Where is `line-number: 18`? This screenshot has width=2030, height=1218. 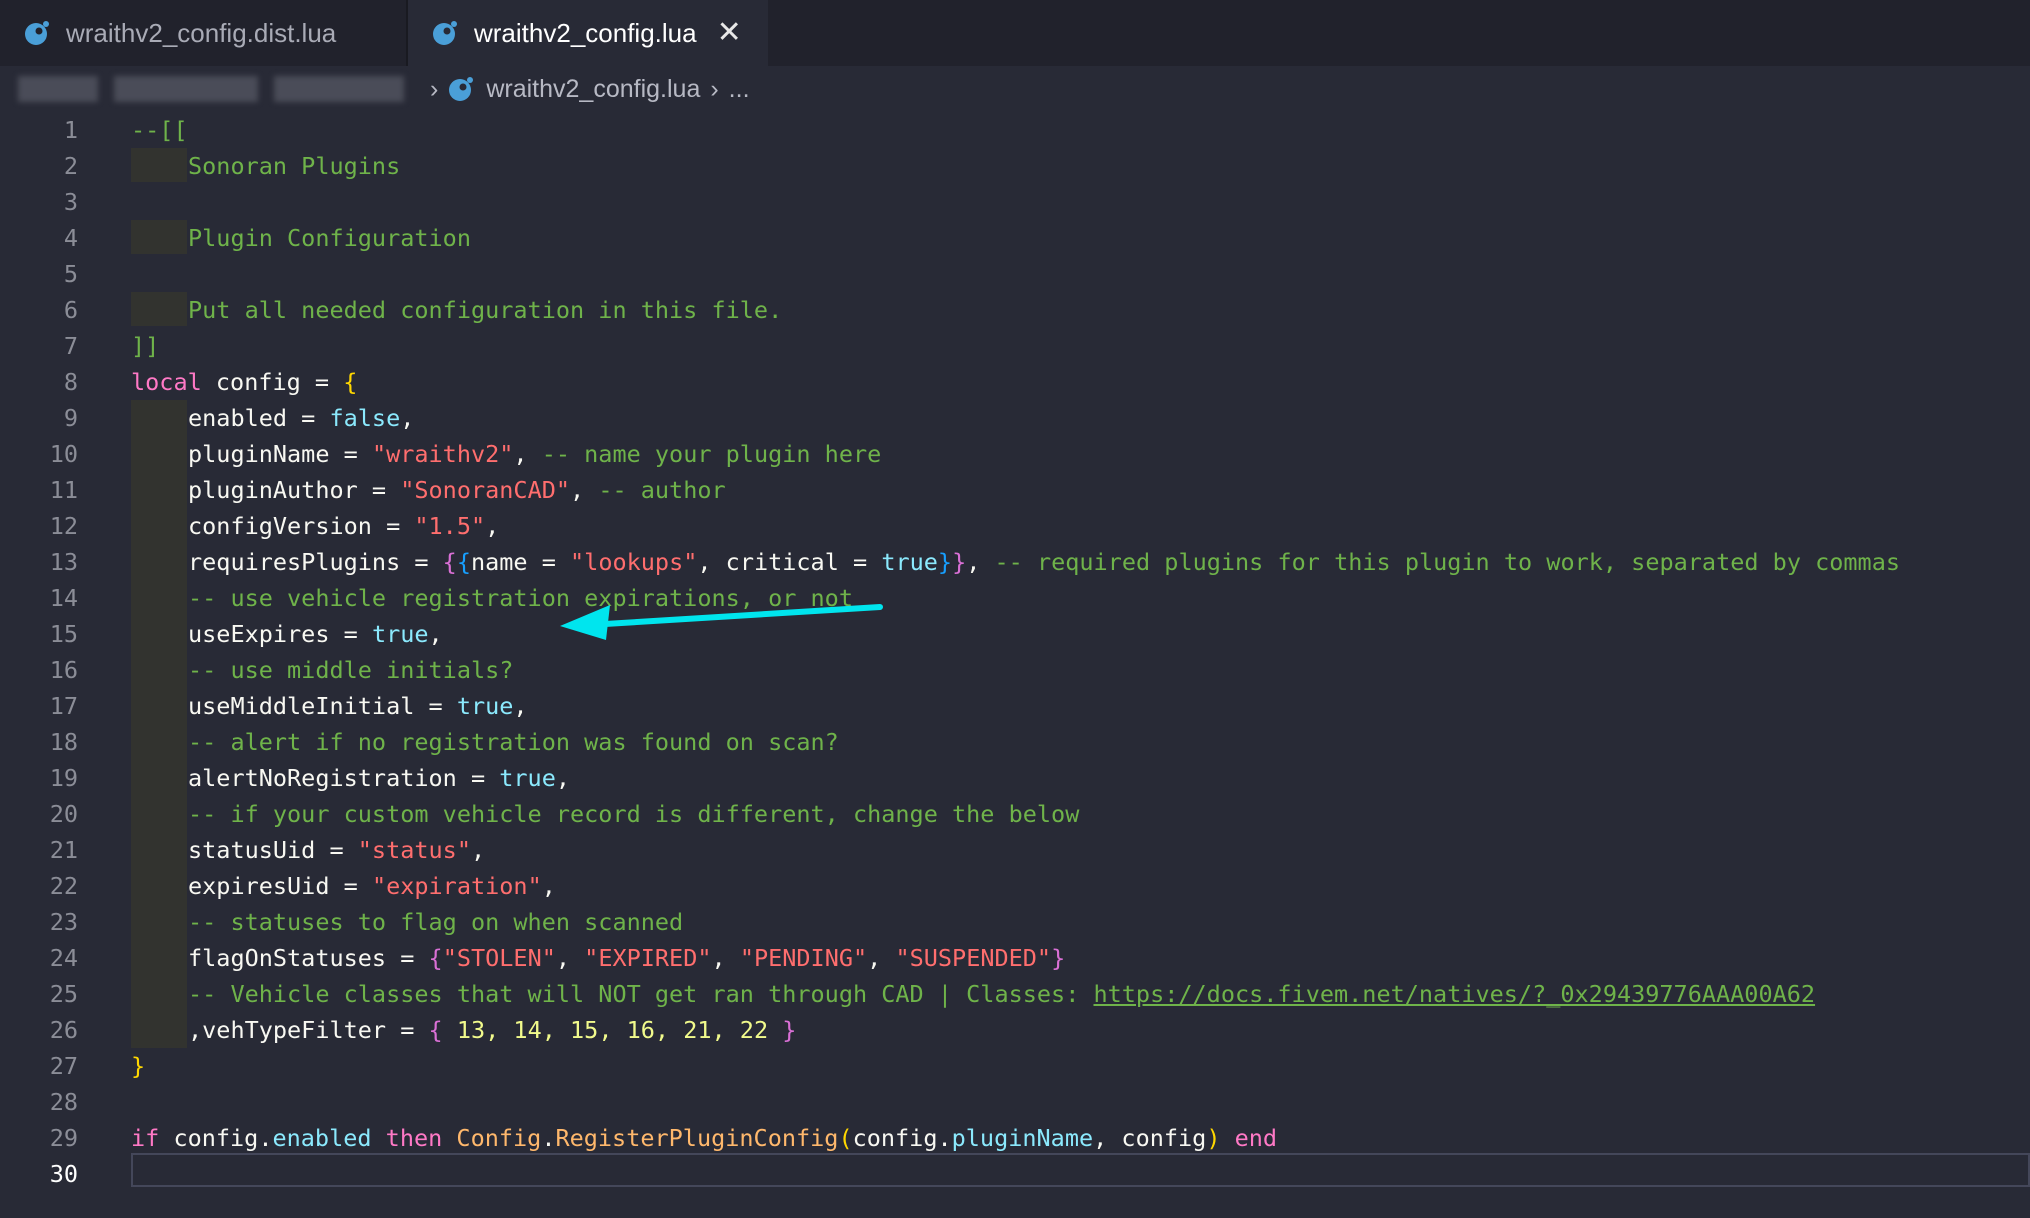 line-number: 18 is located at coordinates (63, 742).